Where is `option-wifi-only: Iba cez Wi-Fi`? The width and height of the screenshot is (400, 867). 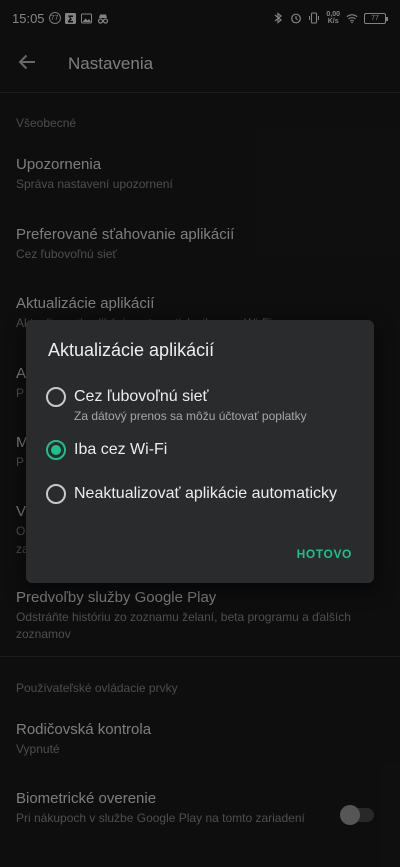
option-wifi-only: Iba cez Wi-Fi is located at coordinates (206, 450).